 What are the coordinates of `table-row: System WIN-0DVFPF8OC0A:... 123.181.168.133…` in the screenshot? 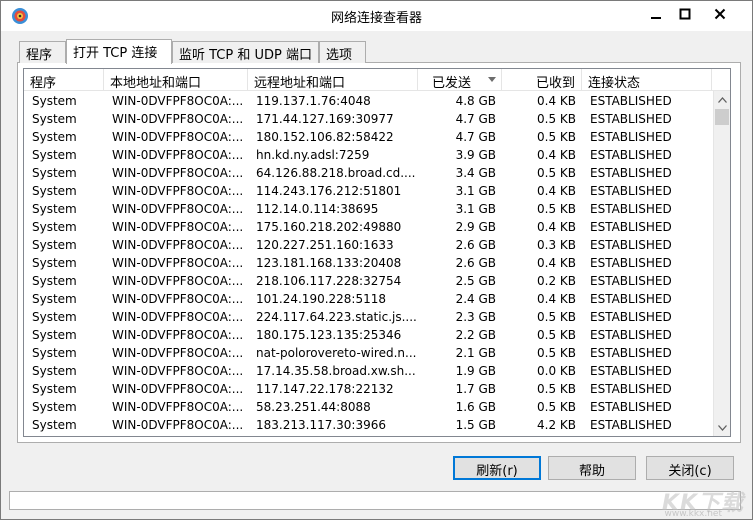 It's located at (368, 263).